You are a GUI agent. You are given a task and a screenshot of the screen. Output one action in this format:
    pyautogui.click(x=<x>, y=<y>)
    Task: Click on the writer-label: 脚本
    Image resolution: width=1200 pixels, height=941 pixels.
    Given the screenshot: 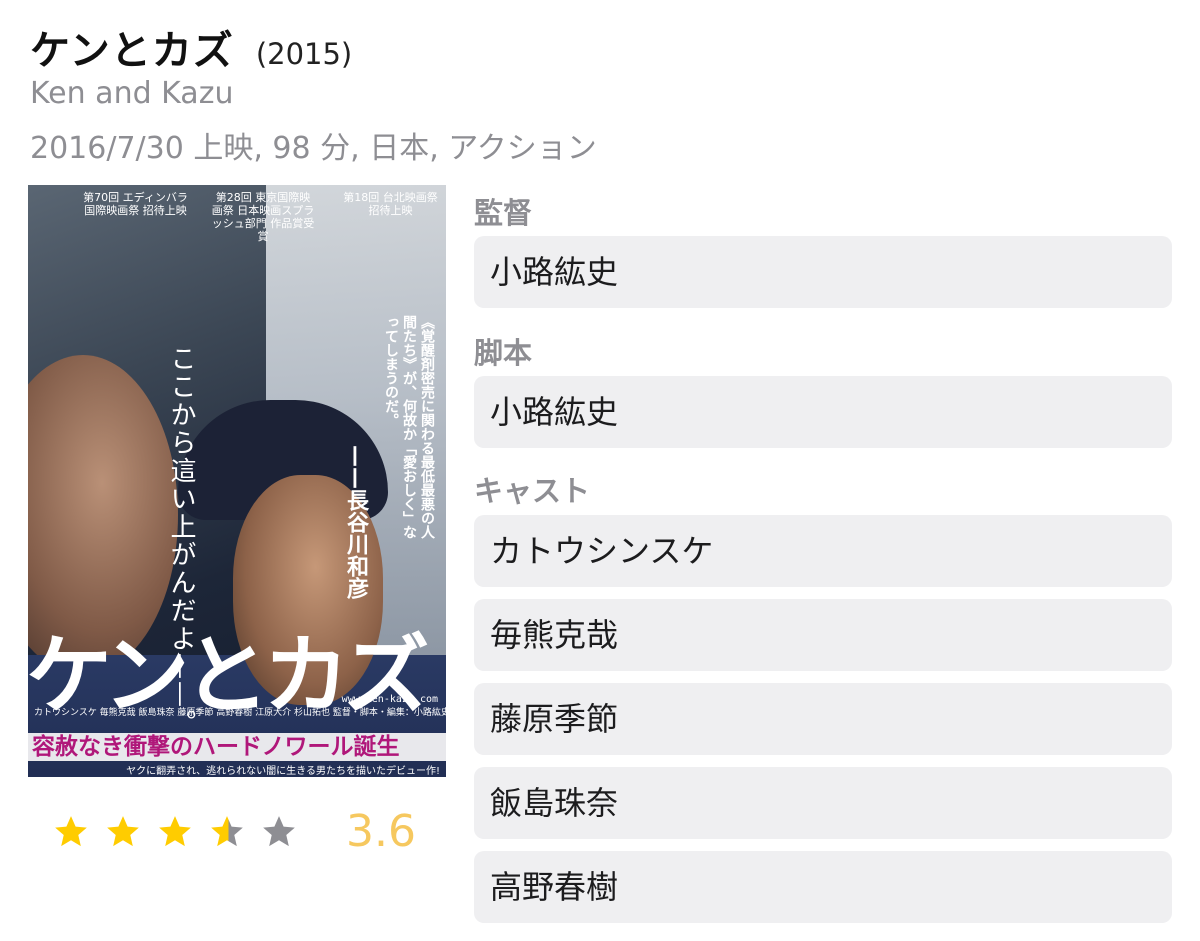 What is the action you would take?
    pyautogui.click(x=503, y=353)
    